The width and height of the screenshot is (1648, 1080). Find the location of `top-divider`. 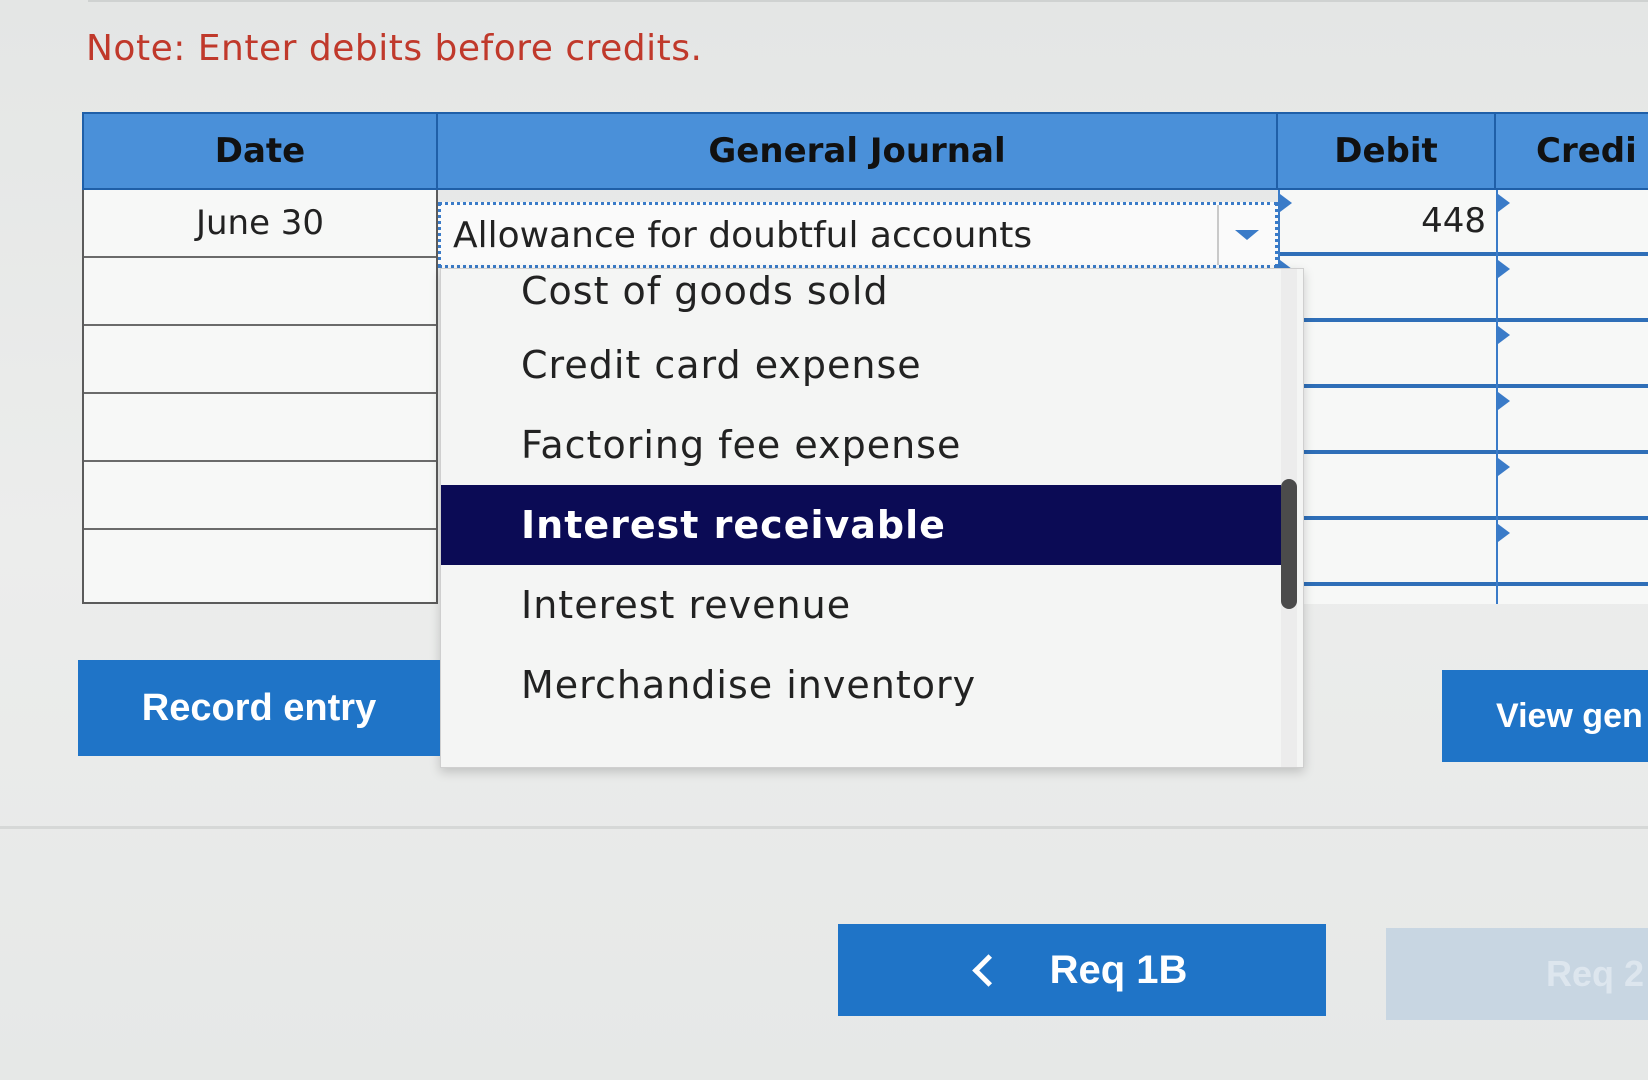

top-divider is located at coordinates (868, 1).